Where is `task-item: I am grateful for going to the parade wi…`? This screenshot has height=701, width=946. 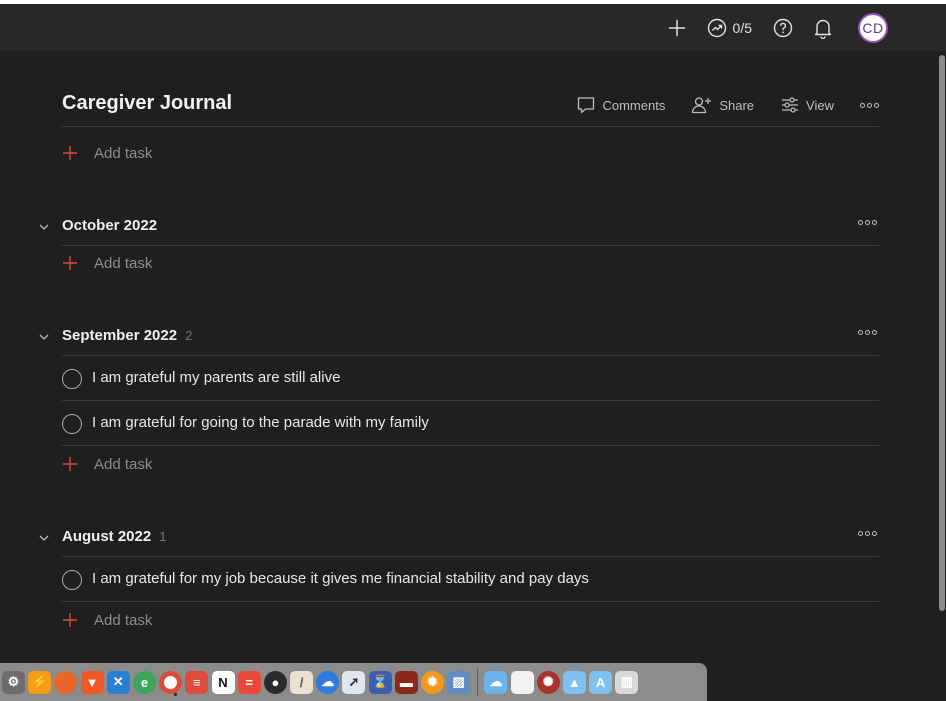 task-item: I am grateful for going to the parade wi… is located at coordinates (470, 423).